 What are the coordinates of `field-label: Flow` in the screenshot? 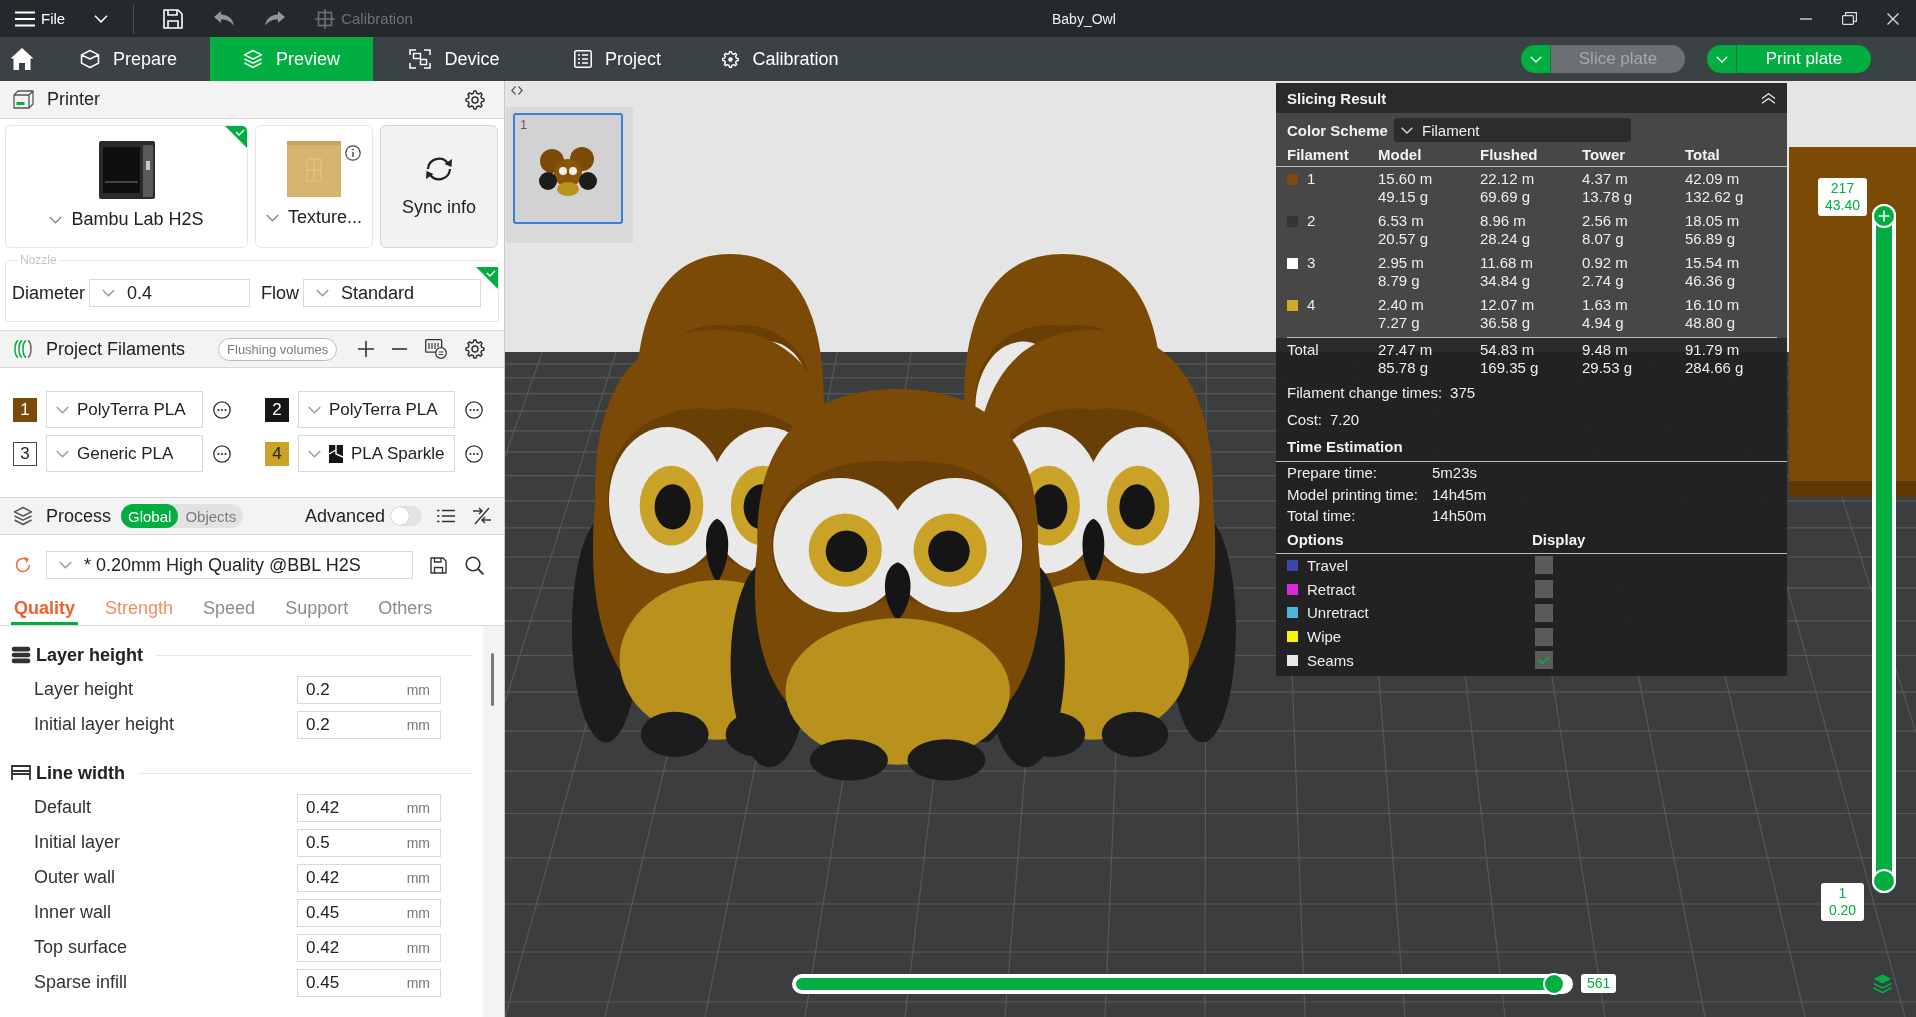 It's located at (280, 293).